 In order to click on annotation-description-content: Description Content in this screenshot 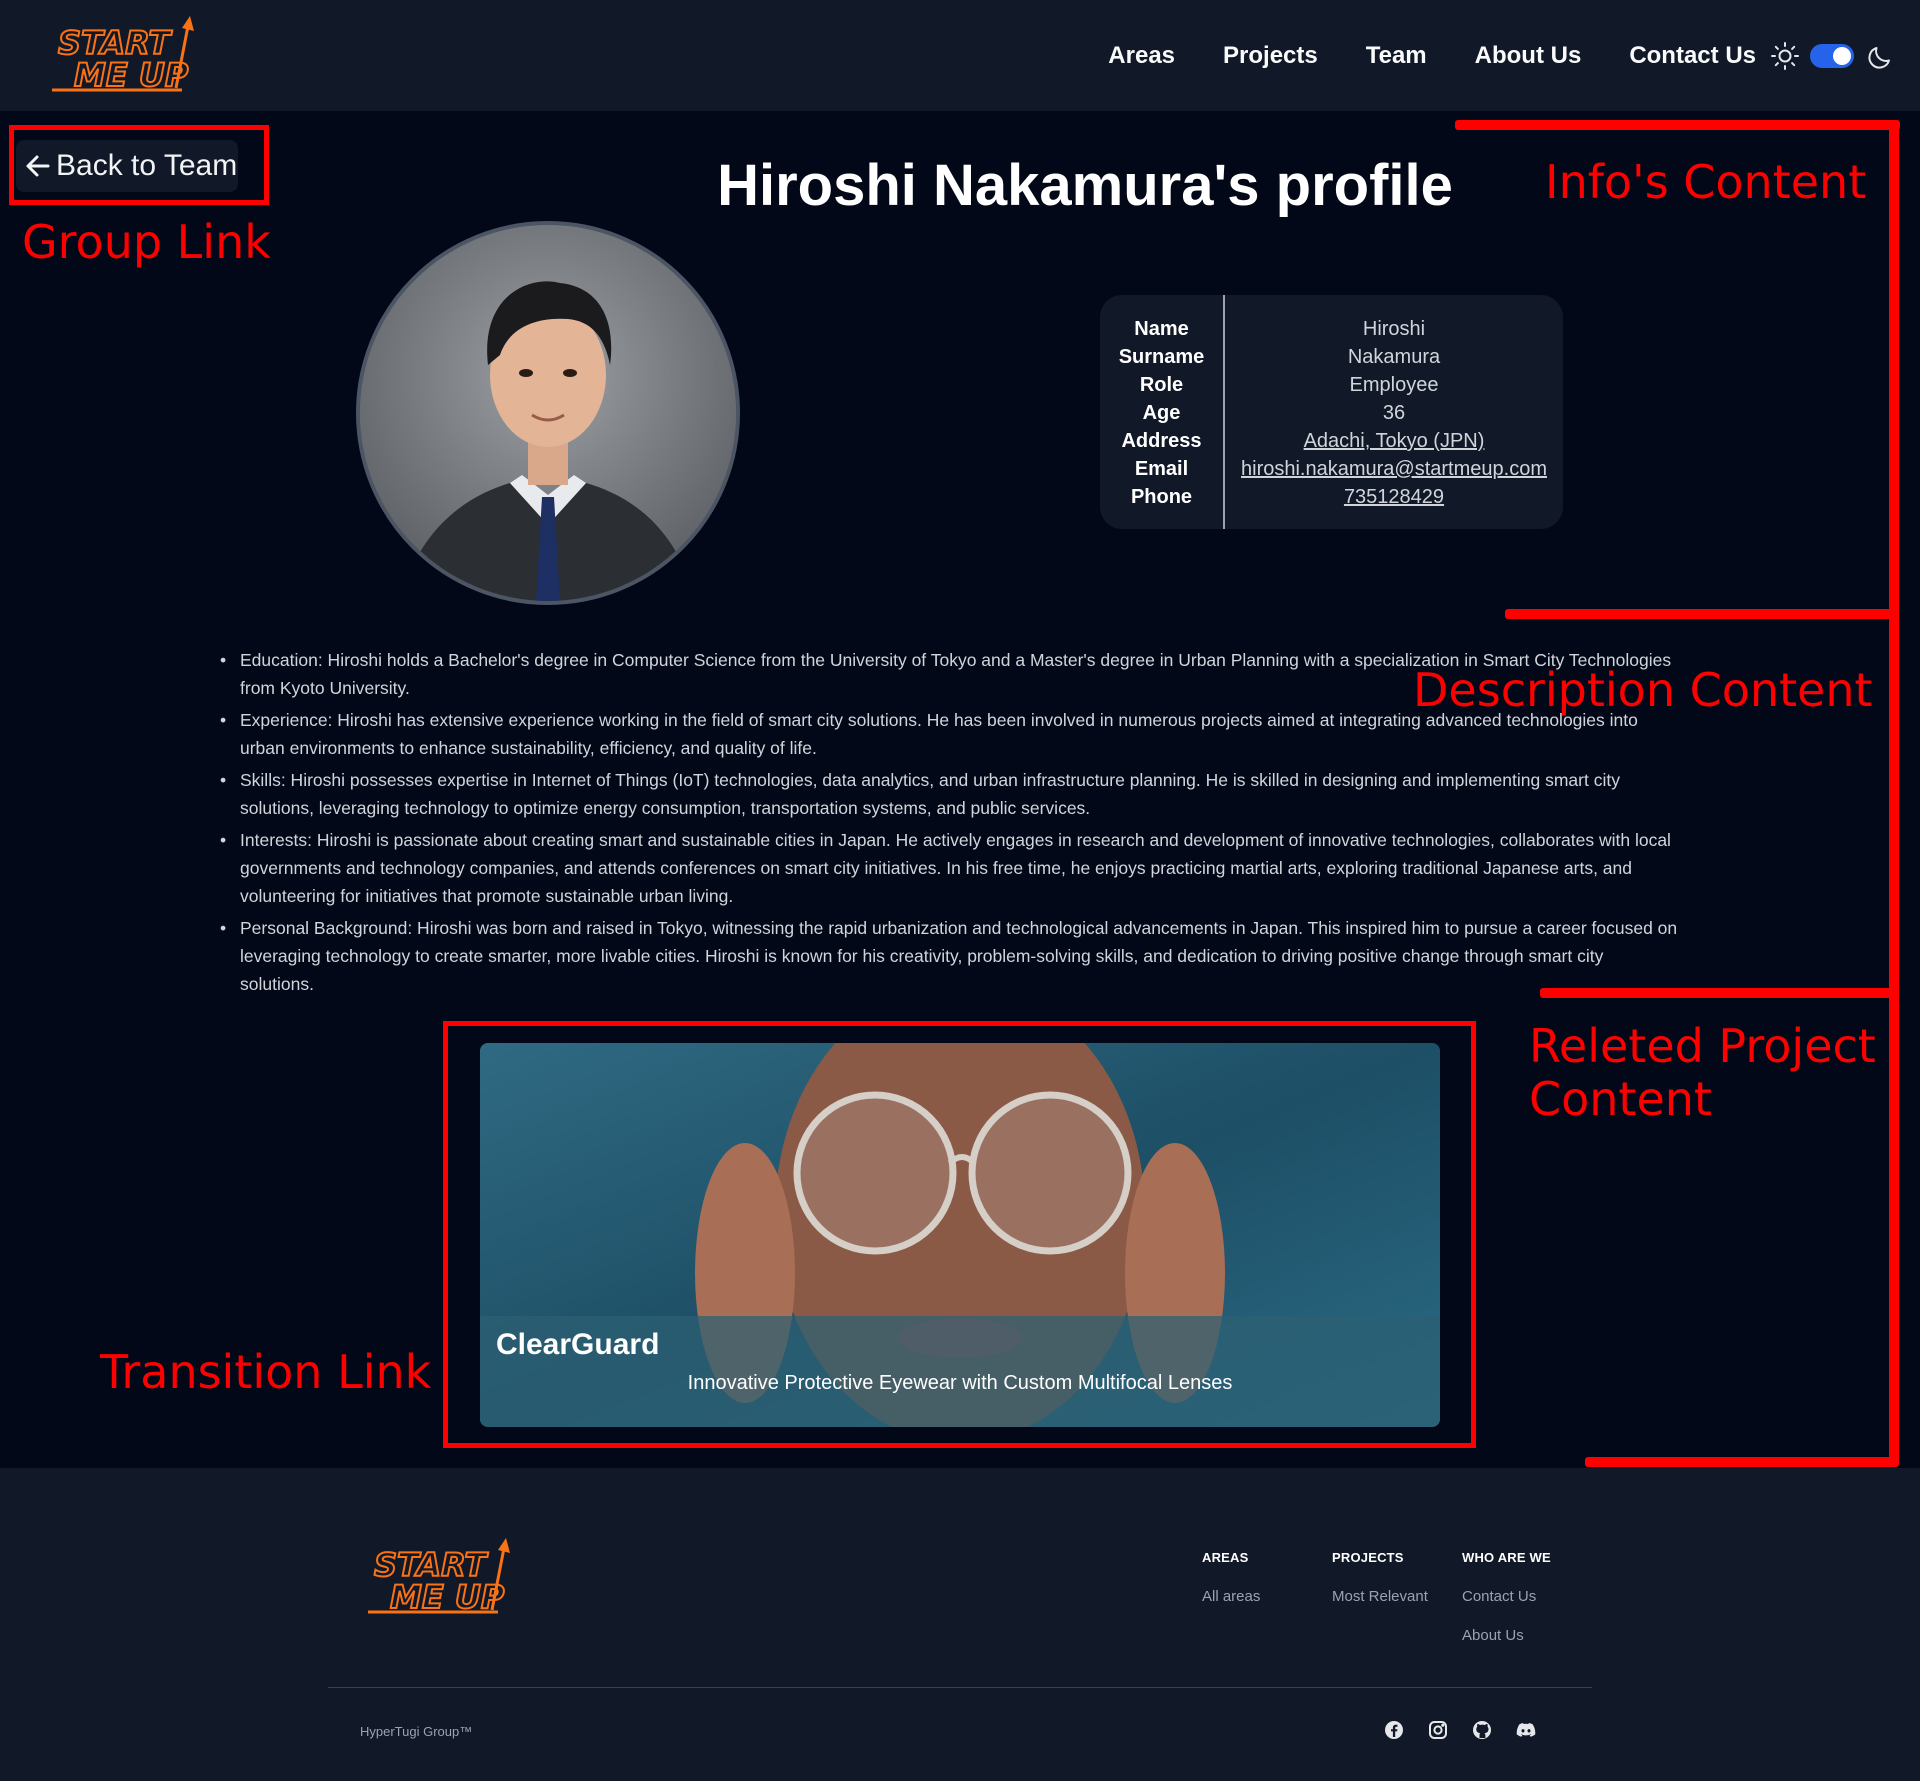, I will do `click(1643, 690)`.